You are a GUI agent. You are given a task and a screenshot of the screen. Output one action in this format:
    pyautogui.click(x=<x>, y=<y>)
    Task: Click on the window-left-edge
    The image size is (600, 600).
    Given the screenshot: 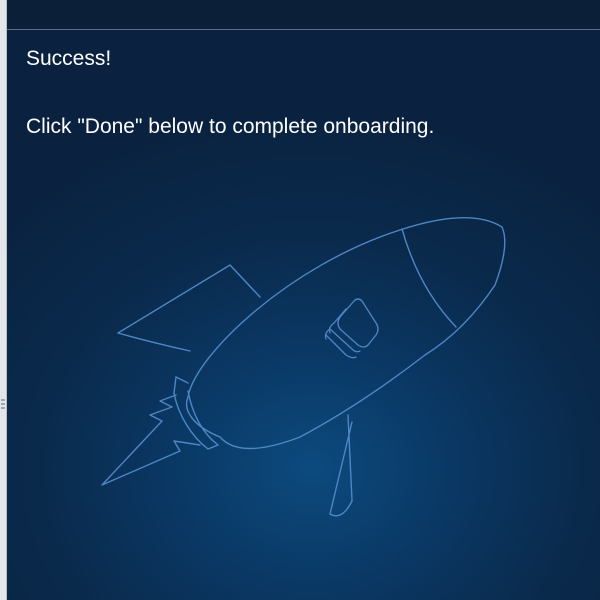 What is the action you would take?
    pyautogui.click(x=3, y=300)
    